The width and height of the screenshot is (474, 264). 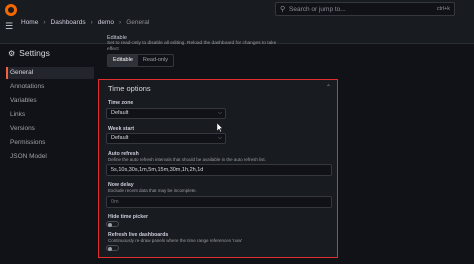 What do you see at coordinates (9, 26) in the screenshot?
I see `hamburger-menu-icon: ☰` at bounding box center [9, 26].